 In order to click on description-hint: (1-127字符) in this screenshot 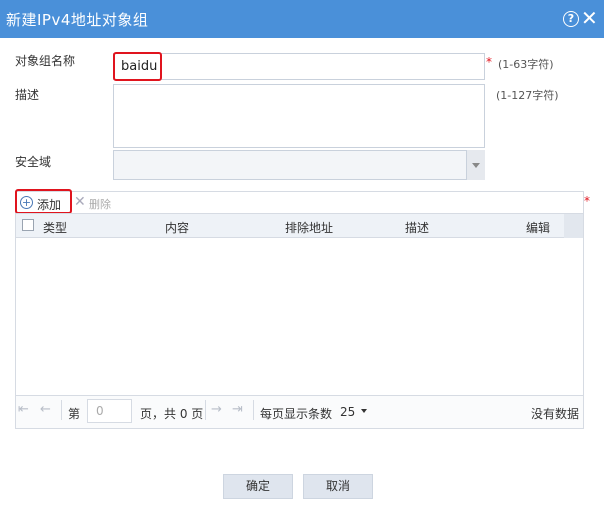, I will do `click(527, 95)`.